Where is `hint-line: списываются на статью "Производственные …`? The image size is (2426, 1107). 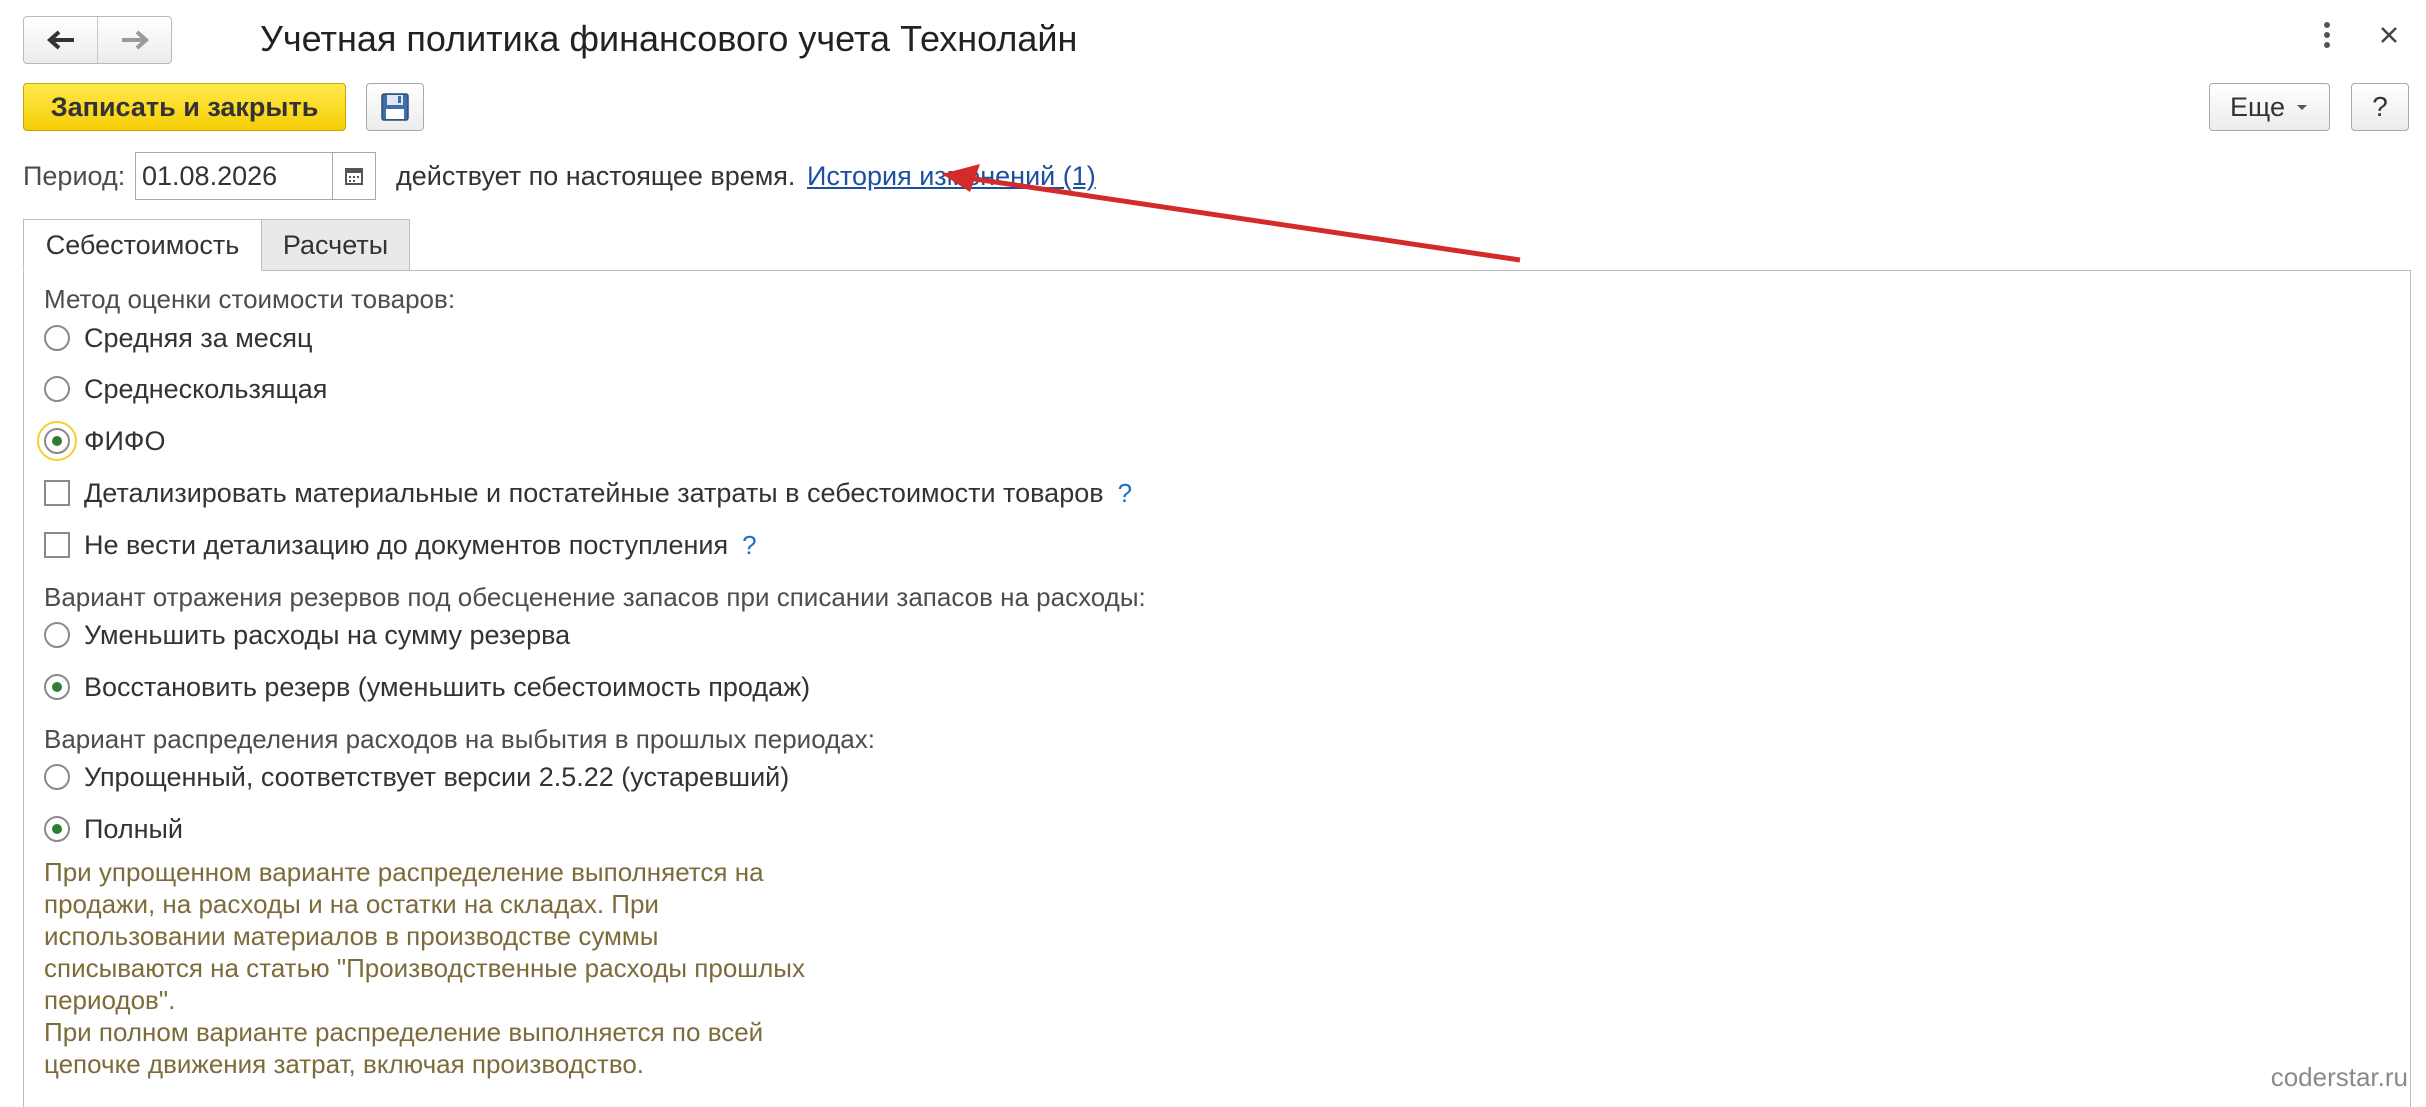
hint-line: списываются на статью "Производственные … is located at coordinates (424, 968).